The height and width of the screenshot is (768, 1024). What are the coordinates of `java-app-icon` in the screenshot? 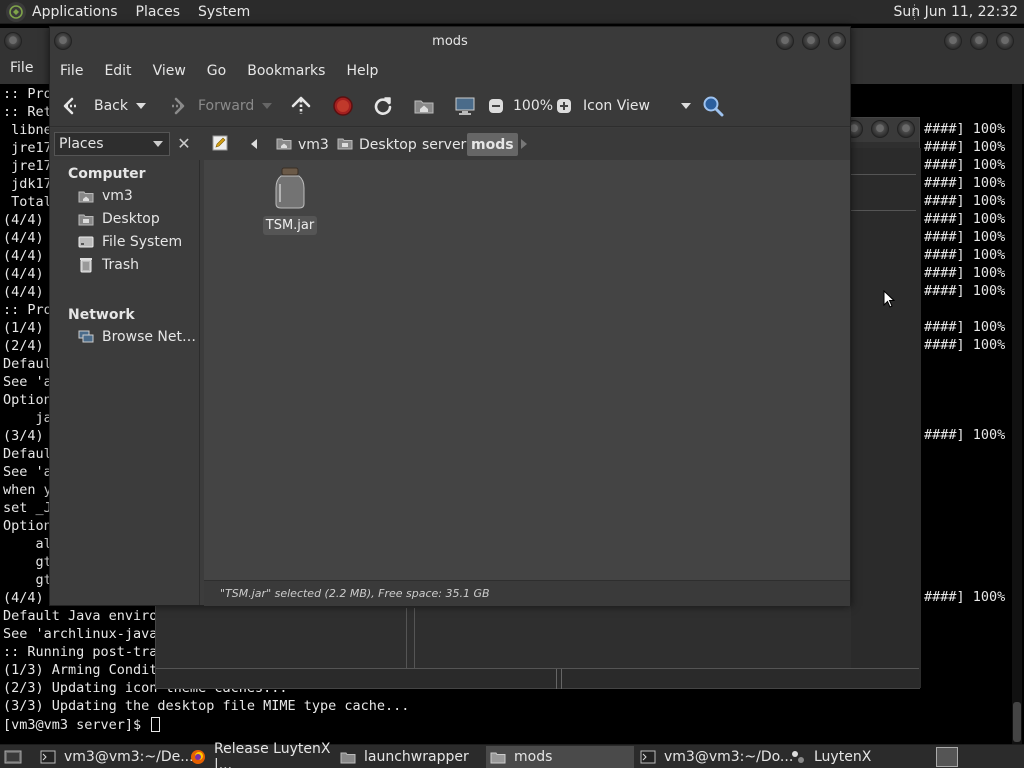 It's located at (798, 757).